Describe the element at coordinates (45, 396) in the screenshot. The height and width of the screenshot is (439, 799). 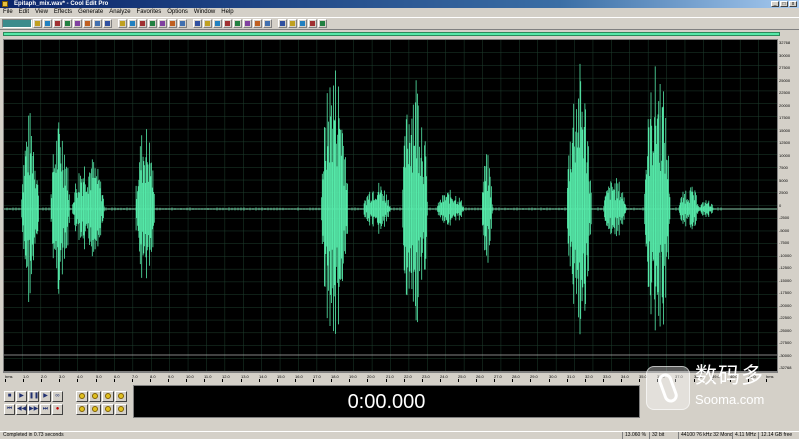
I see `play-to-end-button: ▶` at that location.